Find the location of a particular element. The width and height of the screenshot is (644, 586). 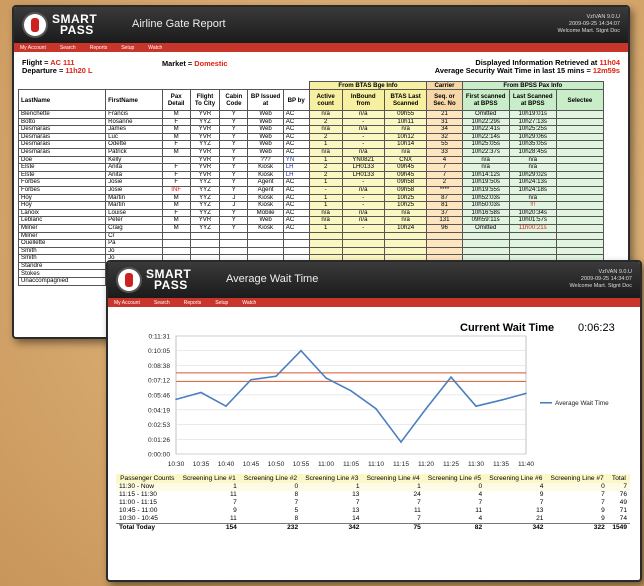

table-row: Doe Kelly YVR Y??? YN 1 YN0821 CNX 4 n/a n/a is located at coordinates (311, 160).